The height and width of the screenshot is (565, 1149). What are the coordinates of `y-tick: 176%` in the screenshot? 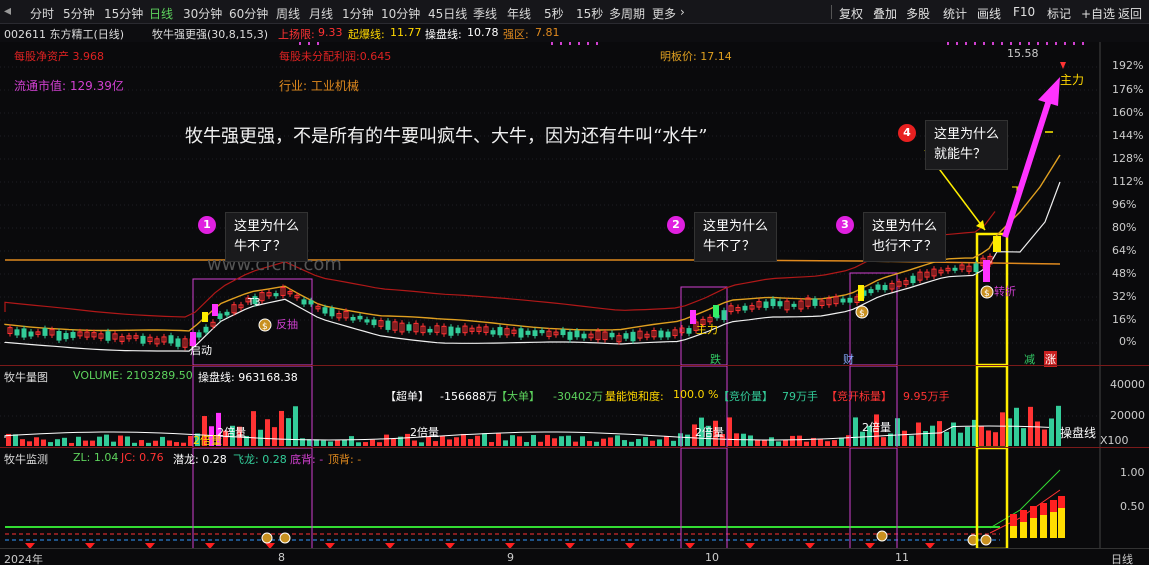 It's located at (1128, 89).